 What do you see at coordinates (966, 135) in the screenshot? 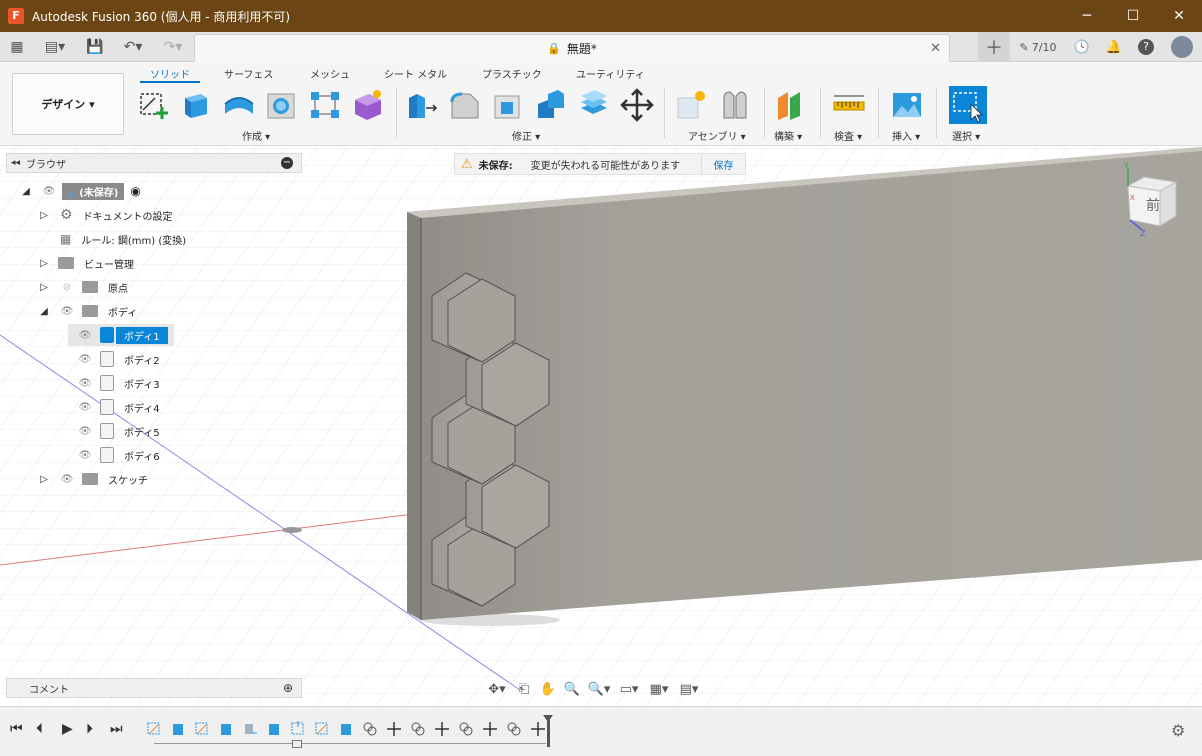
I see `group-select-label: 選択 ▾` at bounding box center [966, 135].